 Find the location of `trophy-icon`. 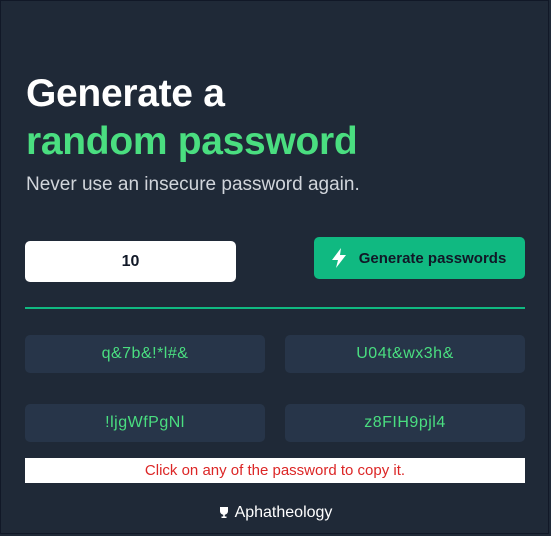

trophy-icon is located at coordinates (223, 512).